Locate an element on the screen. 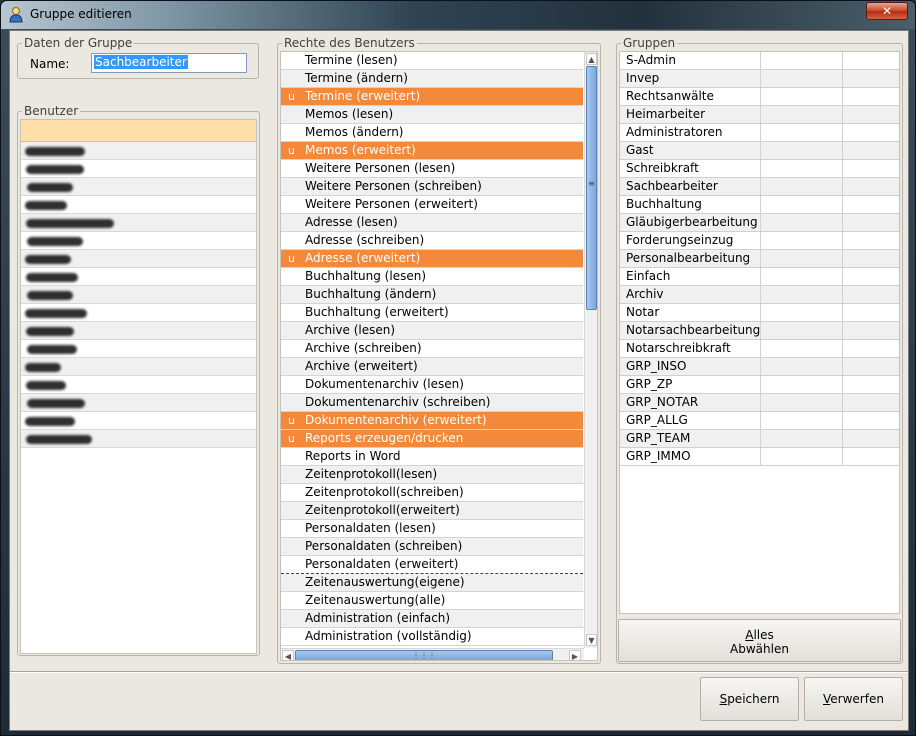 The image size is (916, 736). right-row: Termine (lesen) is located at coordinates (432, 61).